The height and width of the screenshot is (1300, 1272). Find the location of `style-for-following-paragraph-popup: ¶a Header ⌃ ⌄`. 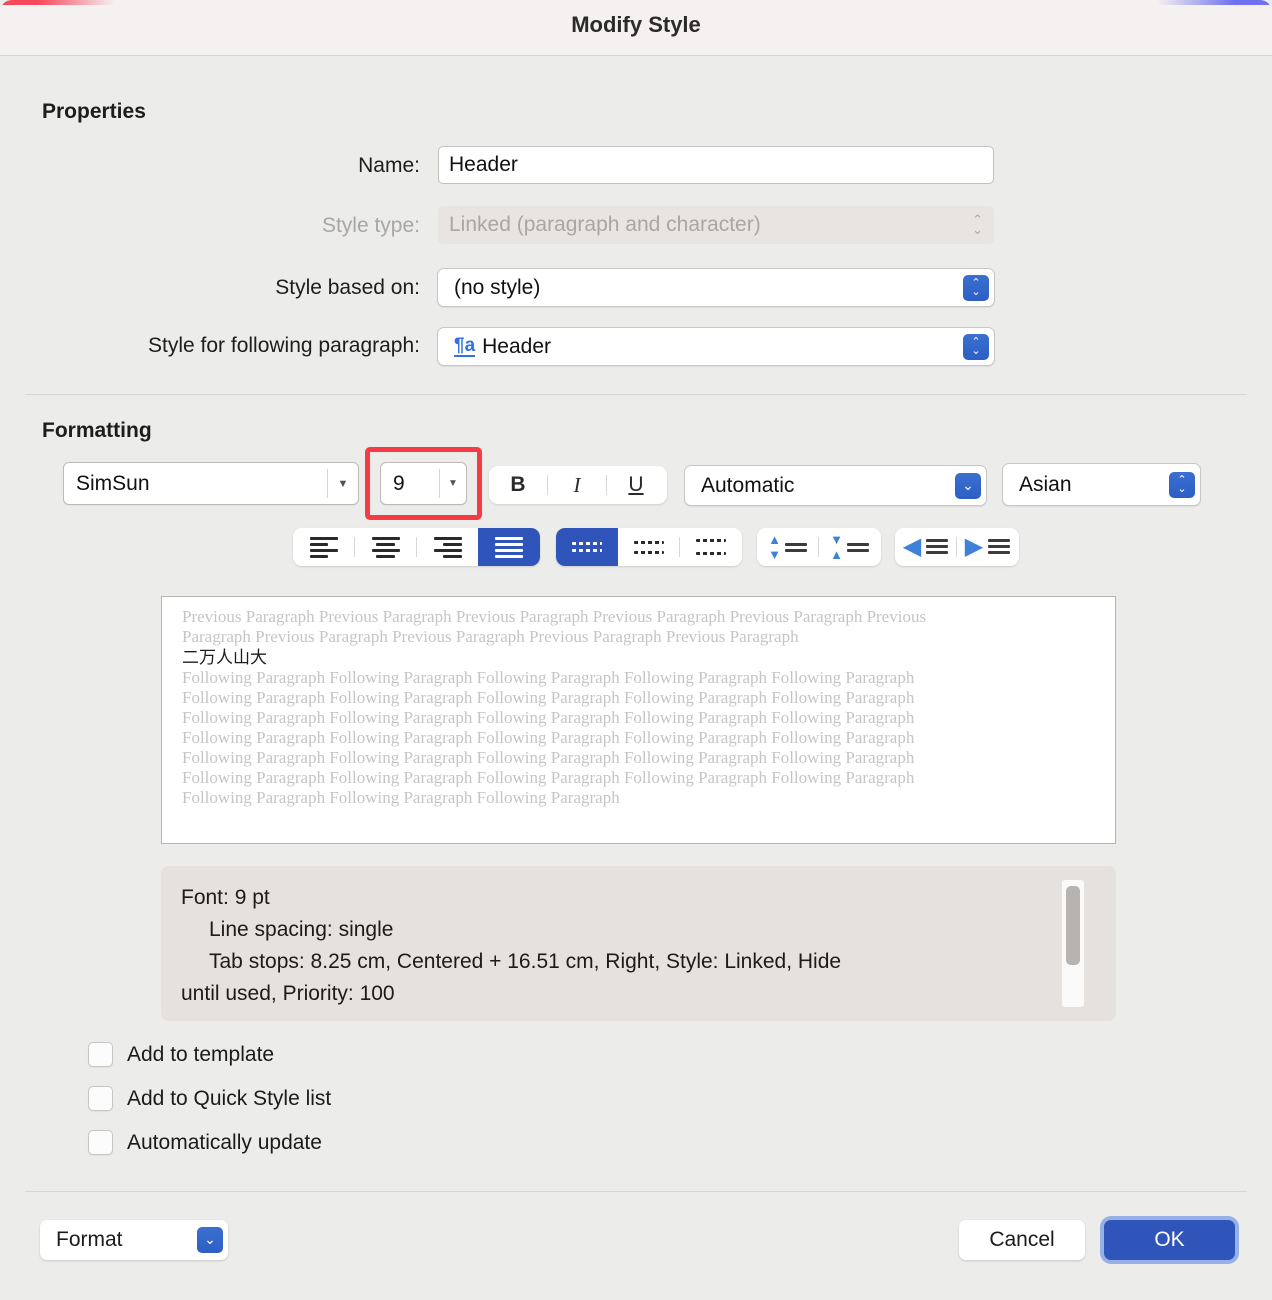

style-for-following-paragraph-popup: ¶a Header ⌃ ⌄ is located at coordinates (716, 346).